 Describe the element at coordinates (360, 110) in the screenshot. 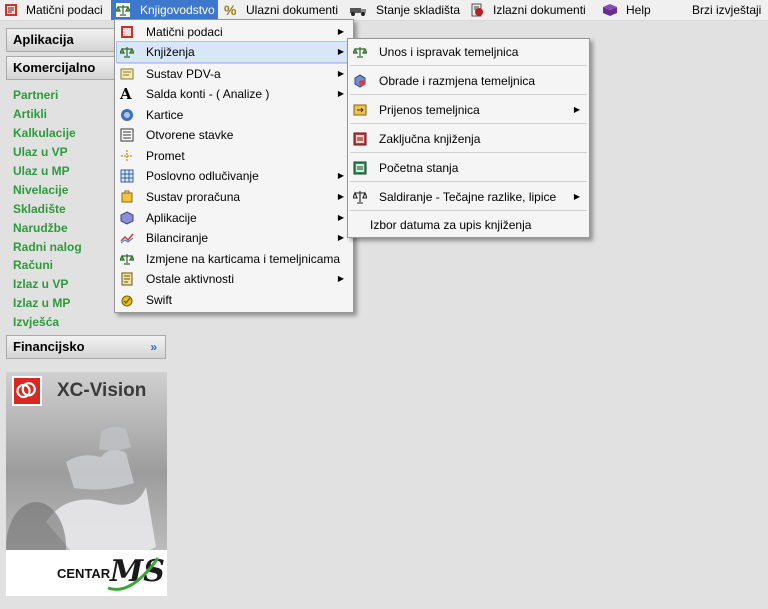

I see `transfer-icon` at that location.